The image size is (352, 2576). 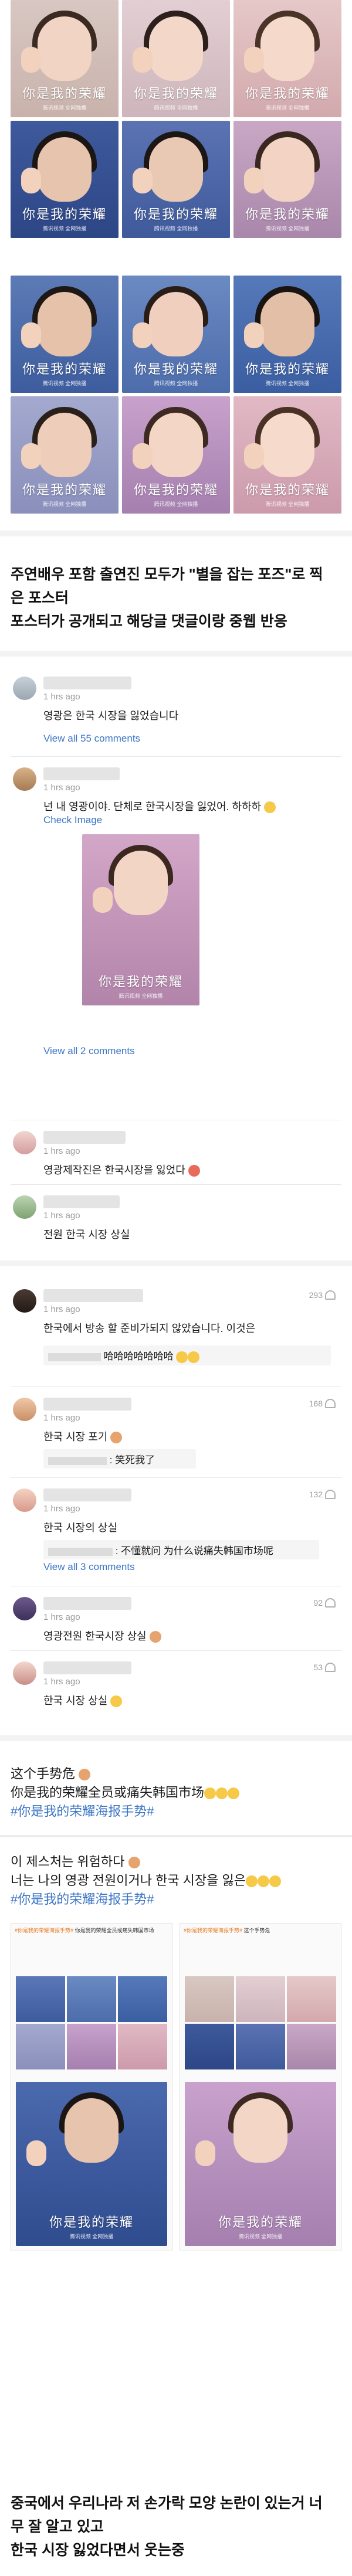 What do you see at coordinates (111, 716) in the screenshot?
I see `comment-text: 영광은 한국 시장을 잃었습니다` at bounding box center [111, 716].